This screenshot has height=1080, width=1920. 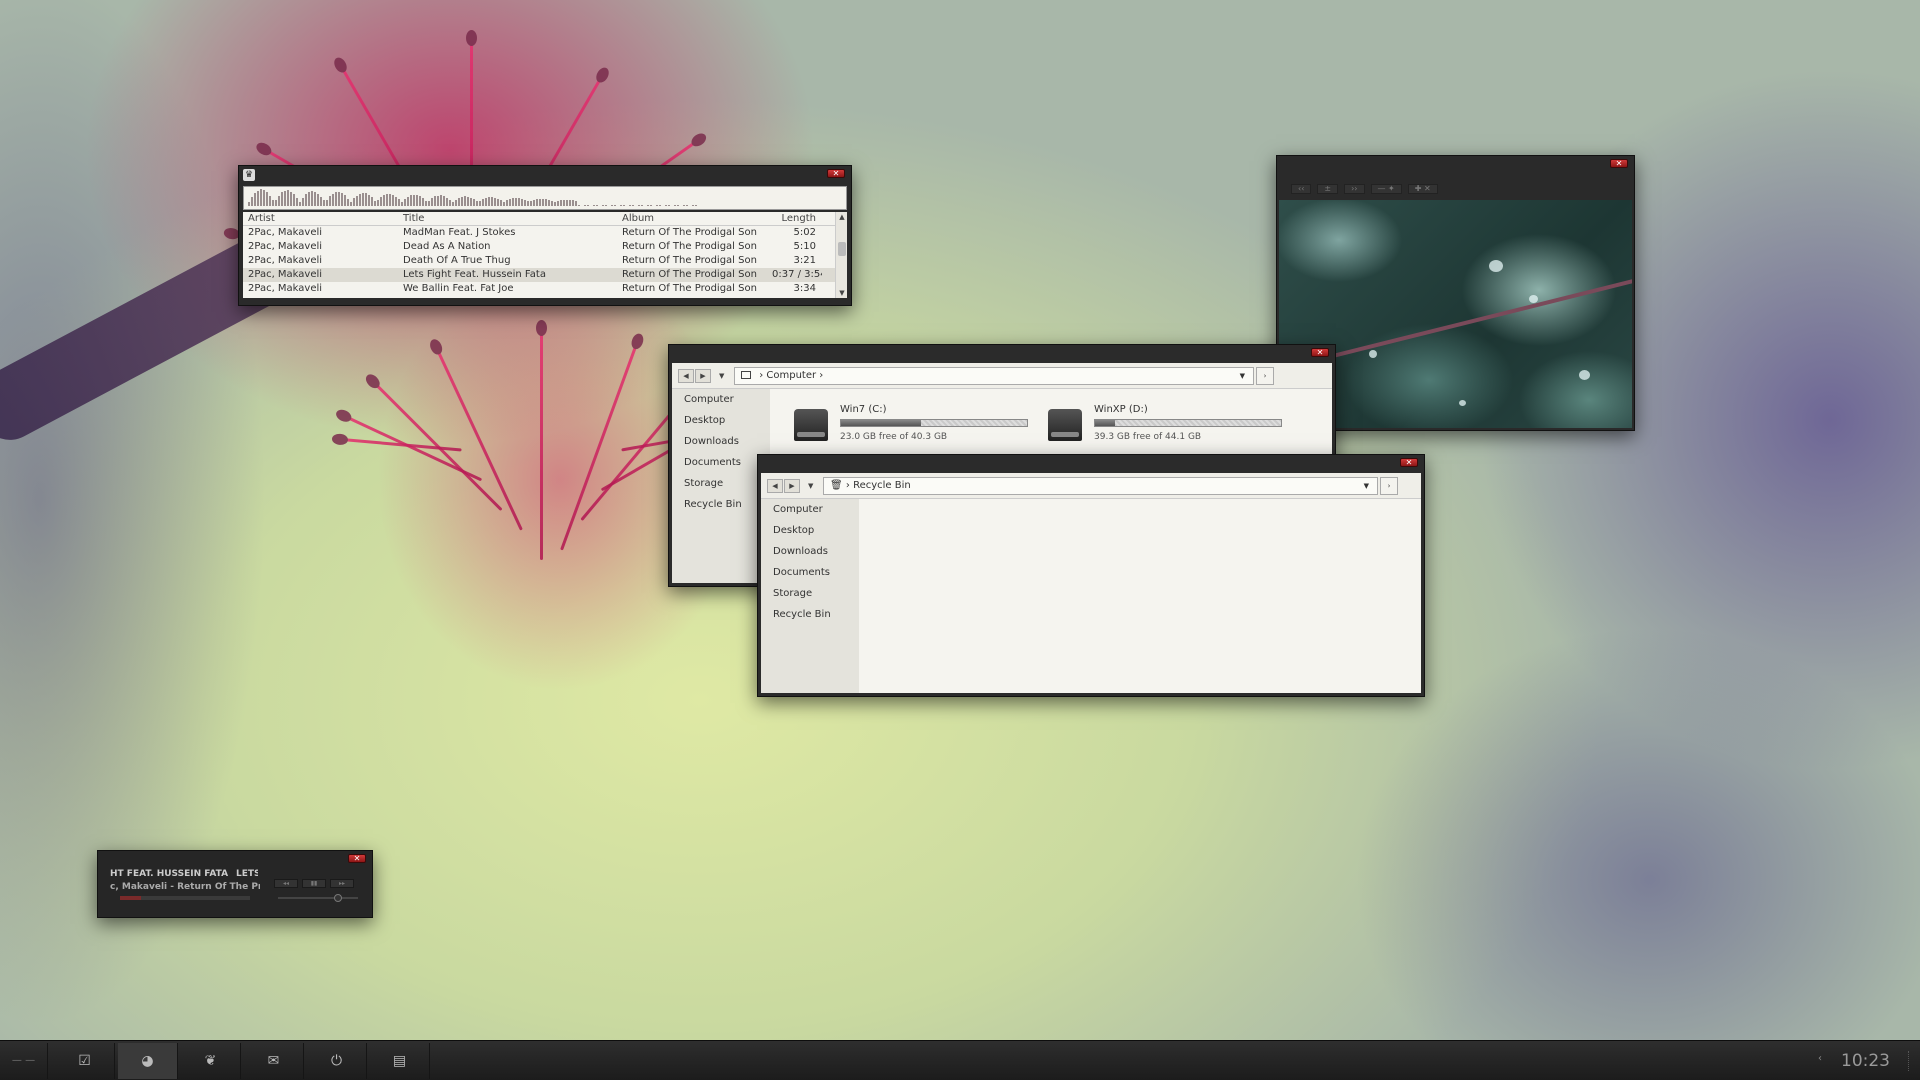 What do you see at coordinates (842, 217) in the screenshot?
I see `scroll-up-icon: ▲` at bounding box center [842, 217].